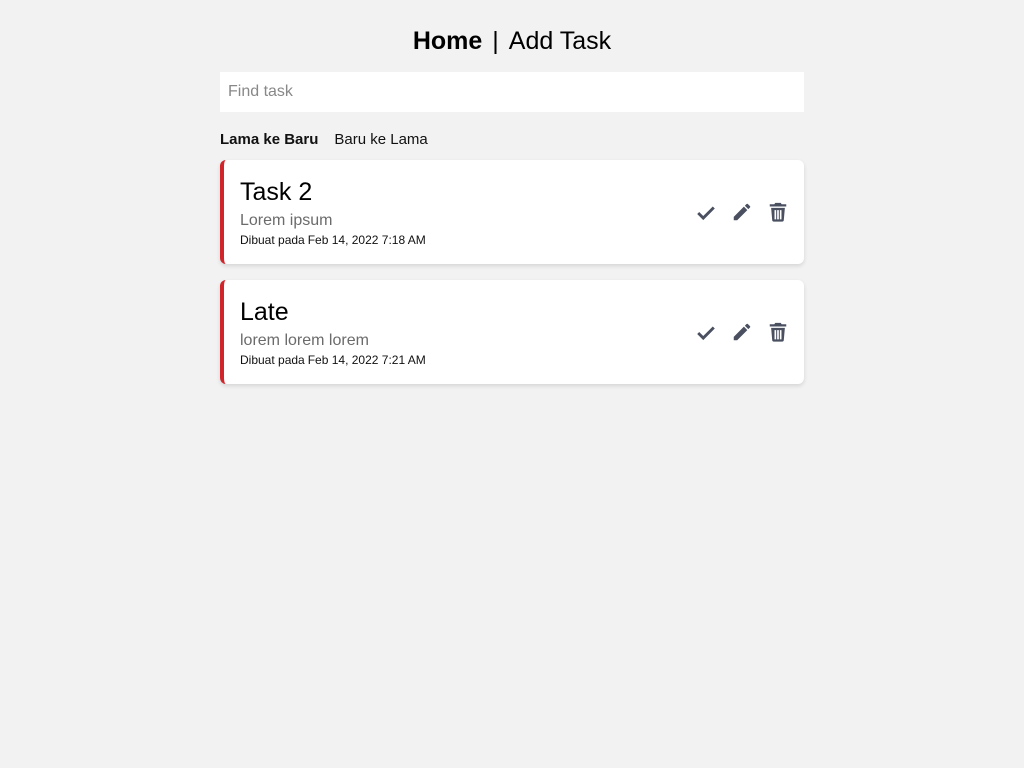 This screenshot has height=768, width=1024. I want to click on task-created-date: Dibuat pada Feb 14, 2022 7:21 AM, so click(333, 360).